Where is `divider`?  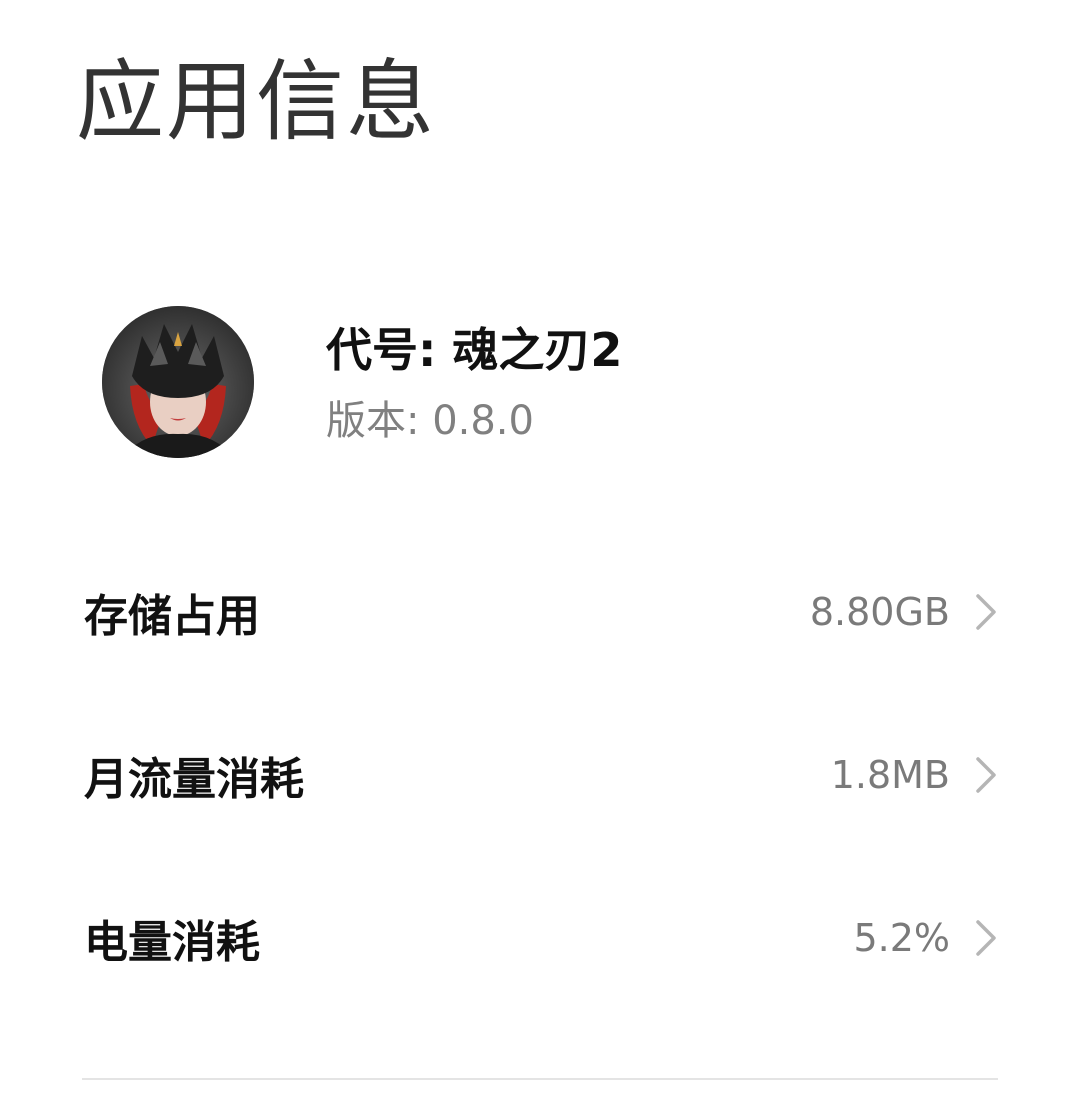 divider is located at coordinates (540, 1079).